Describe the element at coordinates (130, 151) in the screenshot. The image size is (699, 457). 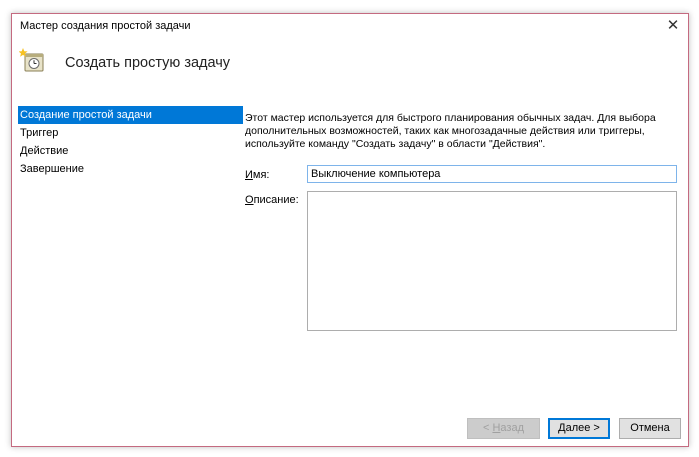
I see `step-action: Действие` at that location.